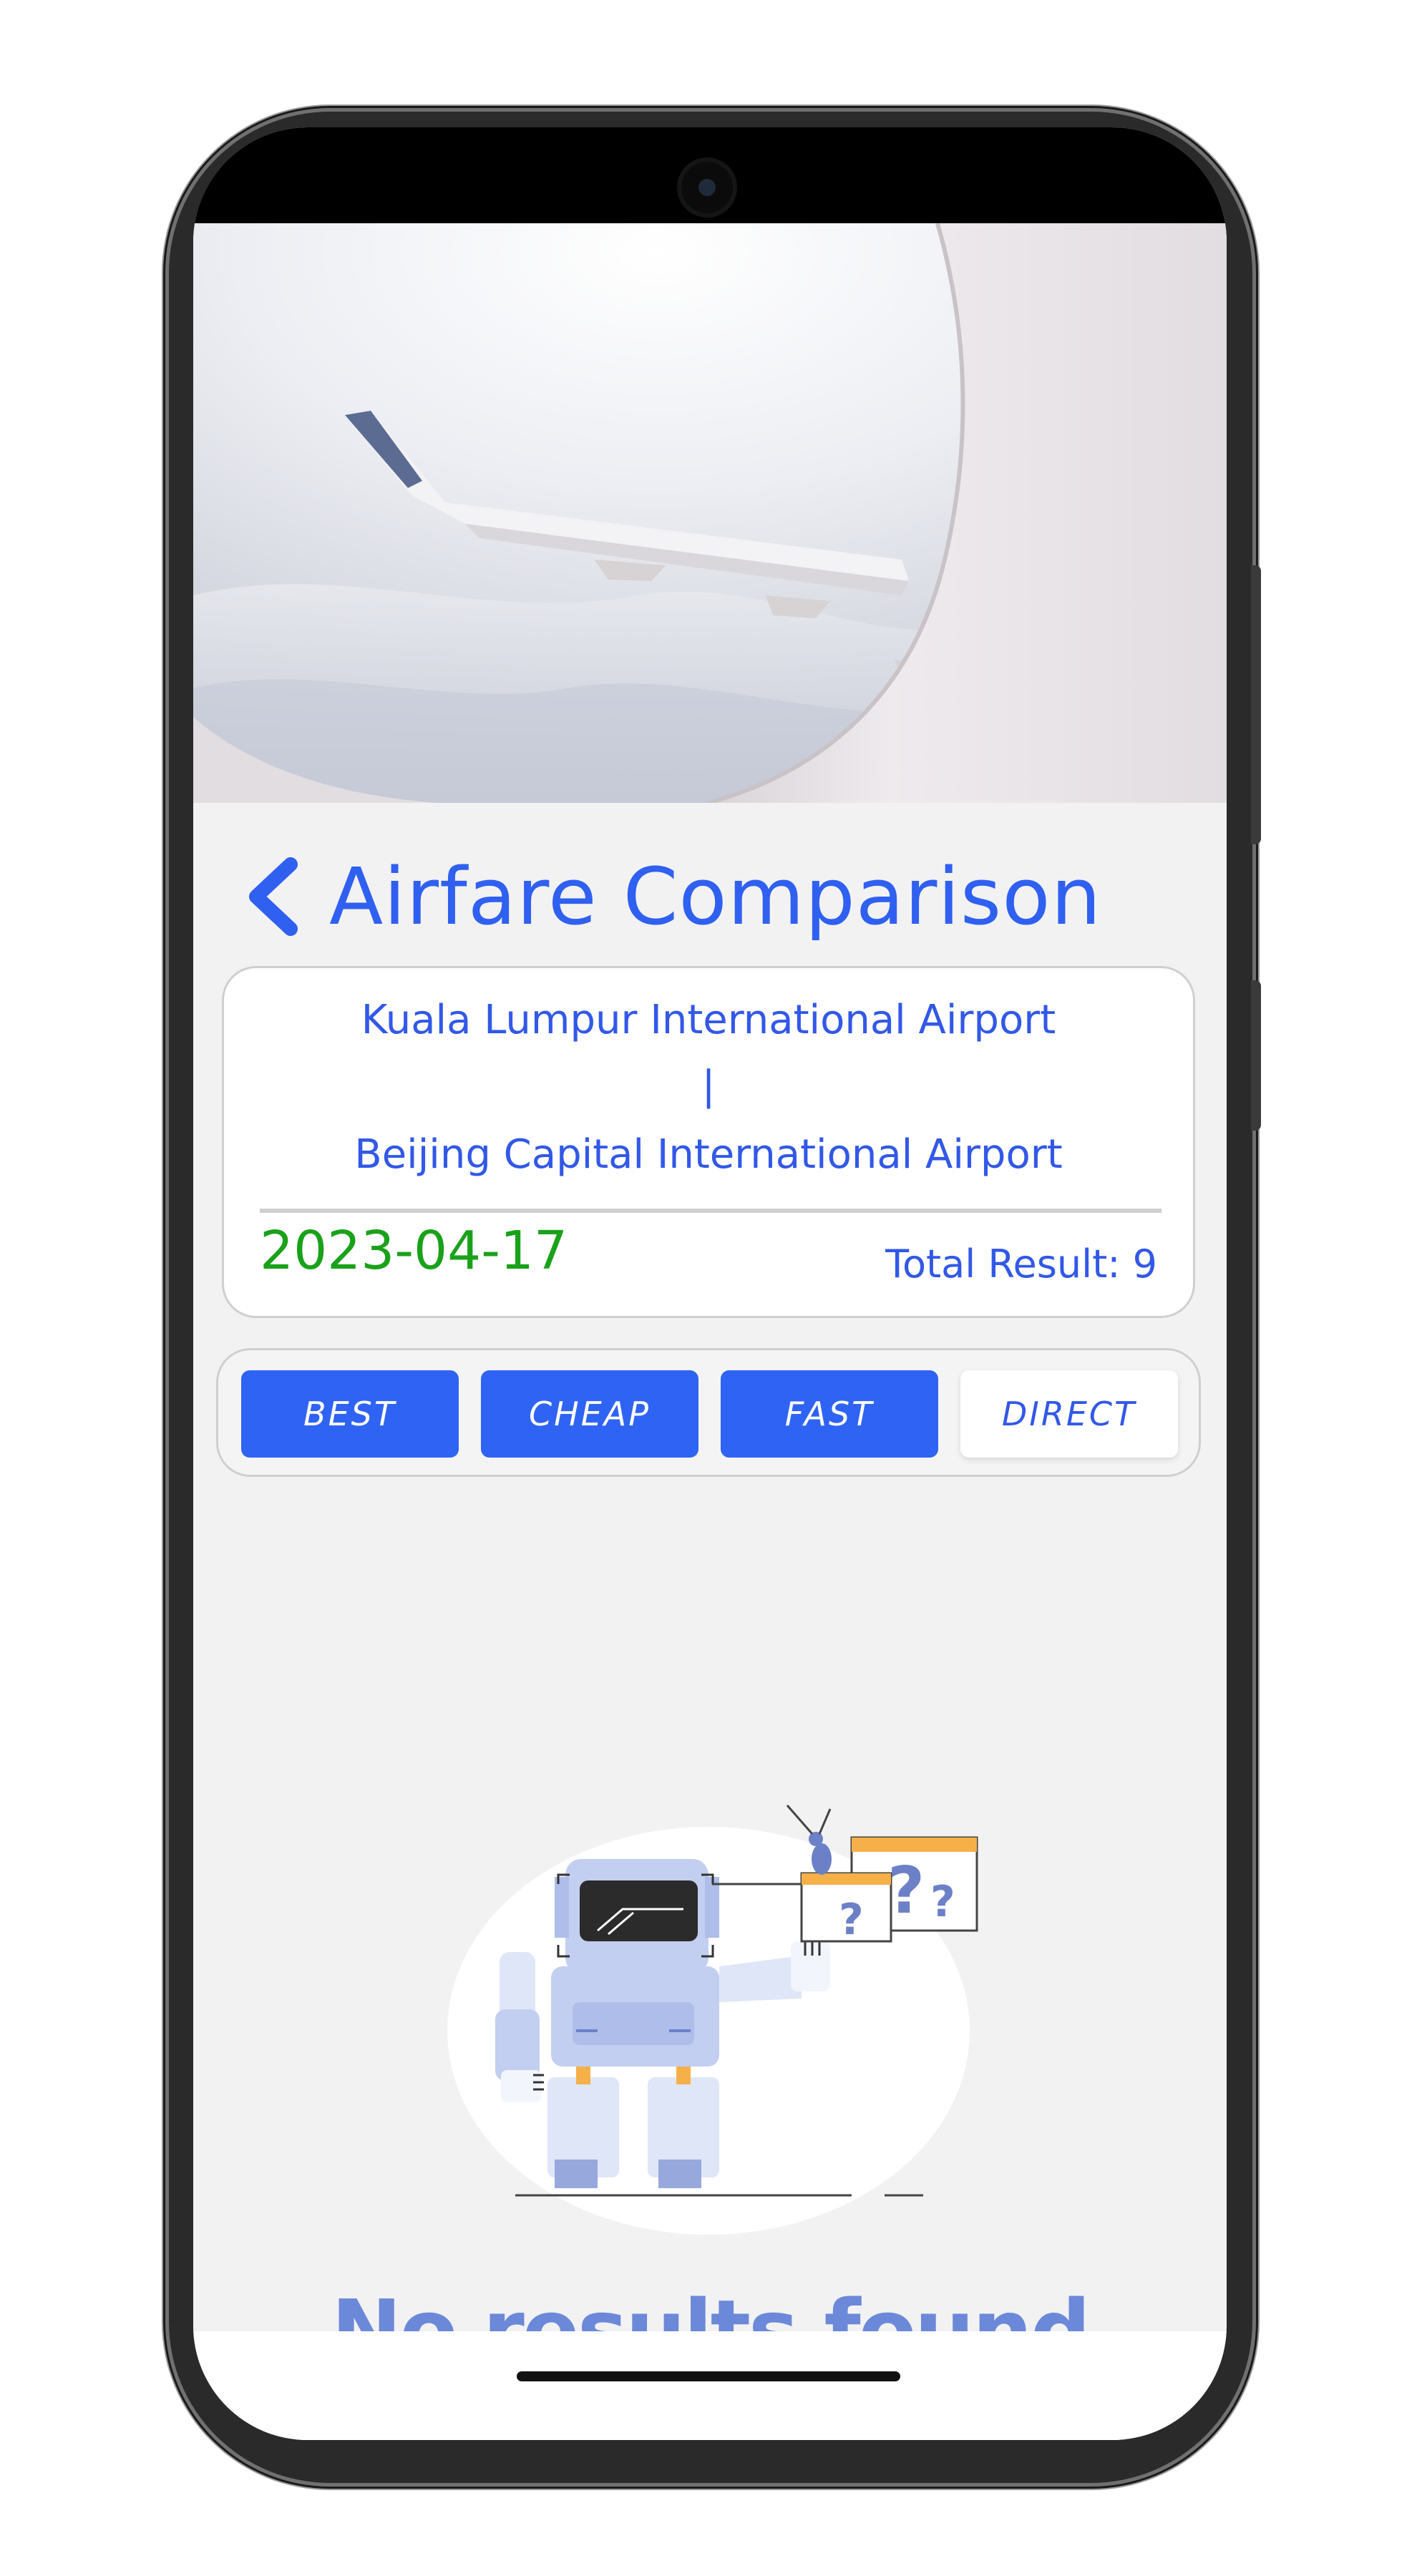 The height and width of the screenshot is (2576, 1417). What do you see at coordinates (1256, 1055) in the screenshot?
I see `power-button` at bounding box center [1256, 1055].